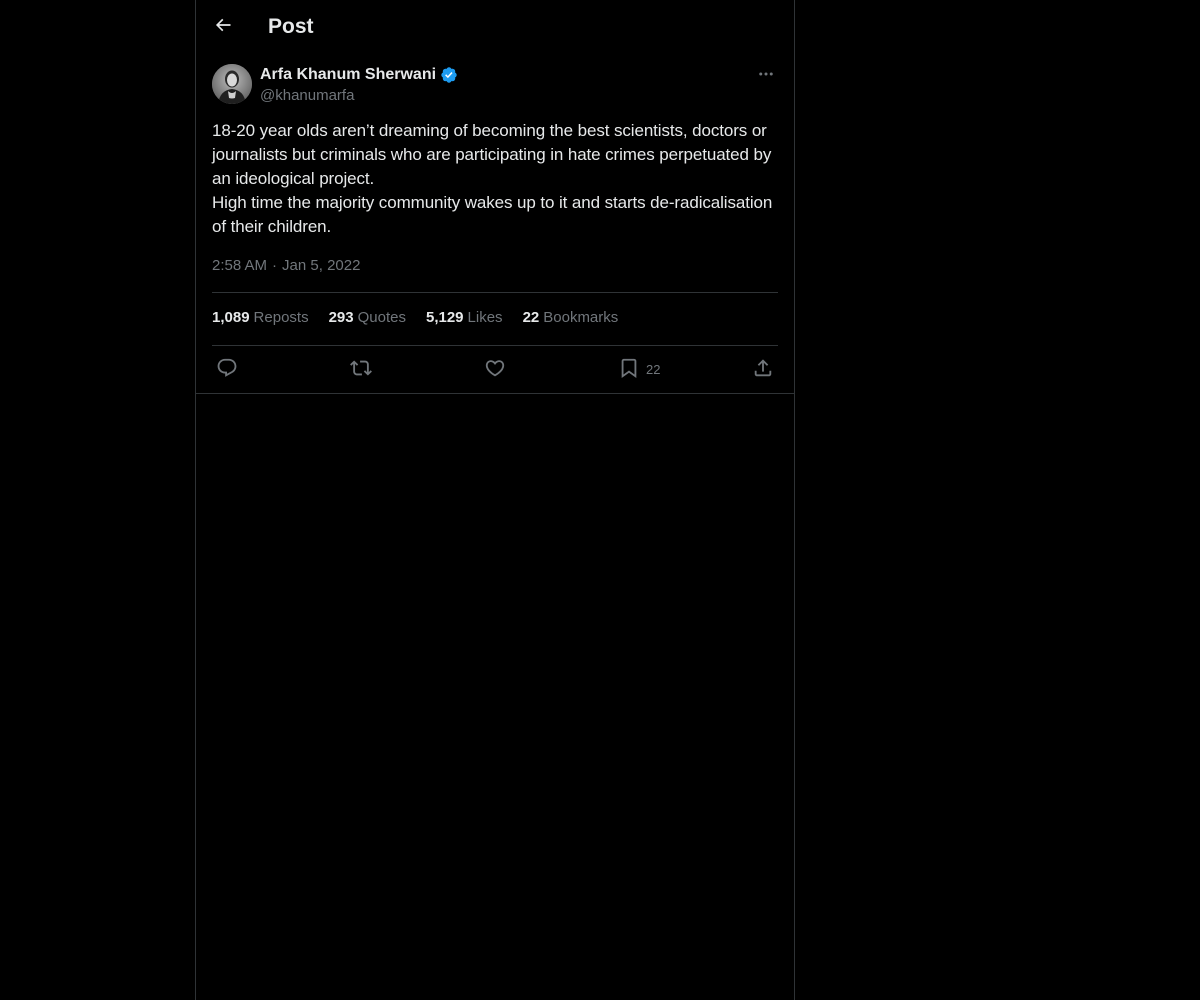  I want to click on reposts-stat: 1,089 Reposts, so click(260, 318).